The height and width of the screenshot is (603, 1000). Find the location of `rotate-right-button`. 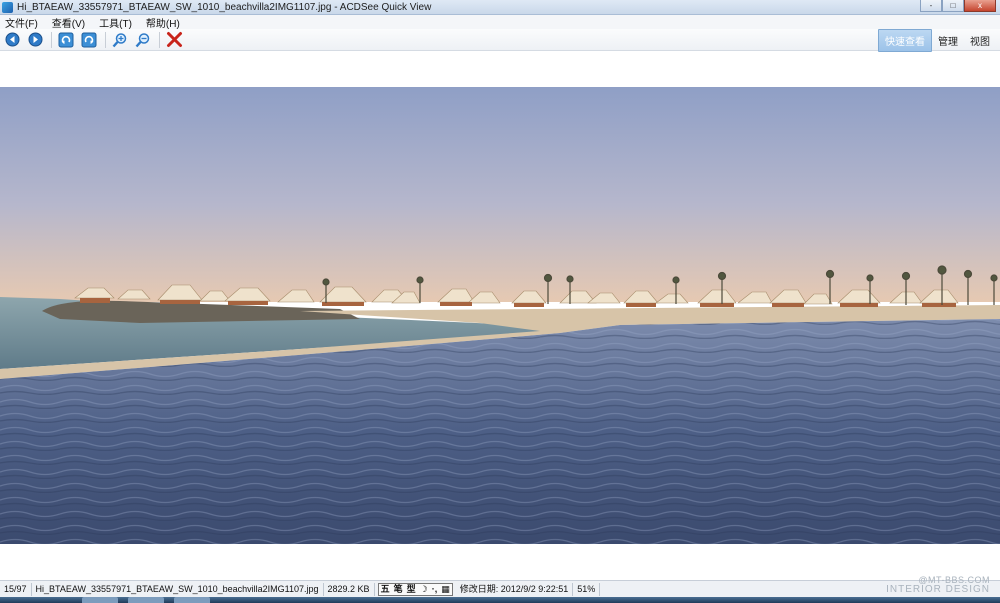

rotate-right-button is located at coordinates (89, 40).